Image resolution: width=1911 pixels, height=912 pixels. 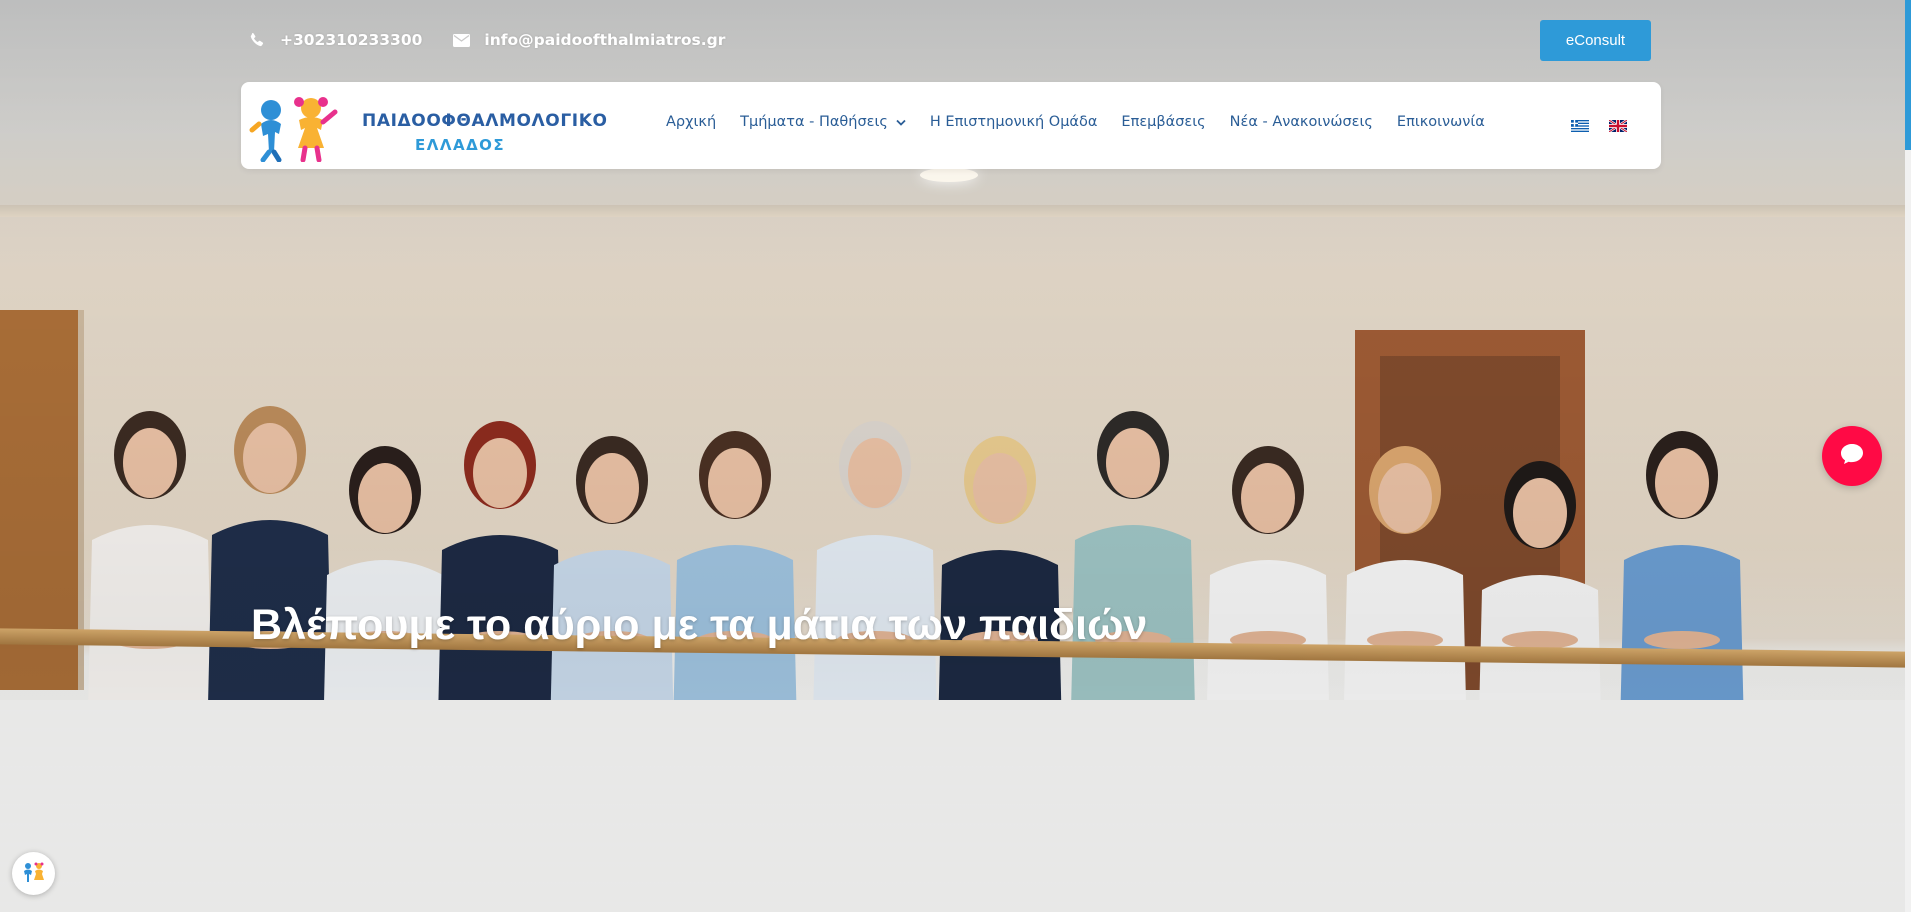 I want to click on chat-widget-button, so click(x=1852, y=456).